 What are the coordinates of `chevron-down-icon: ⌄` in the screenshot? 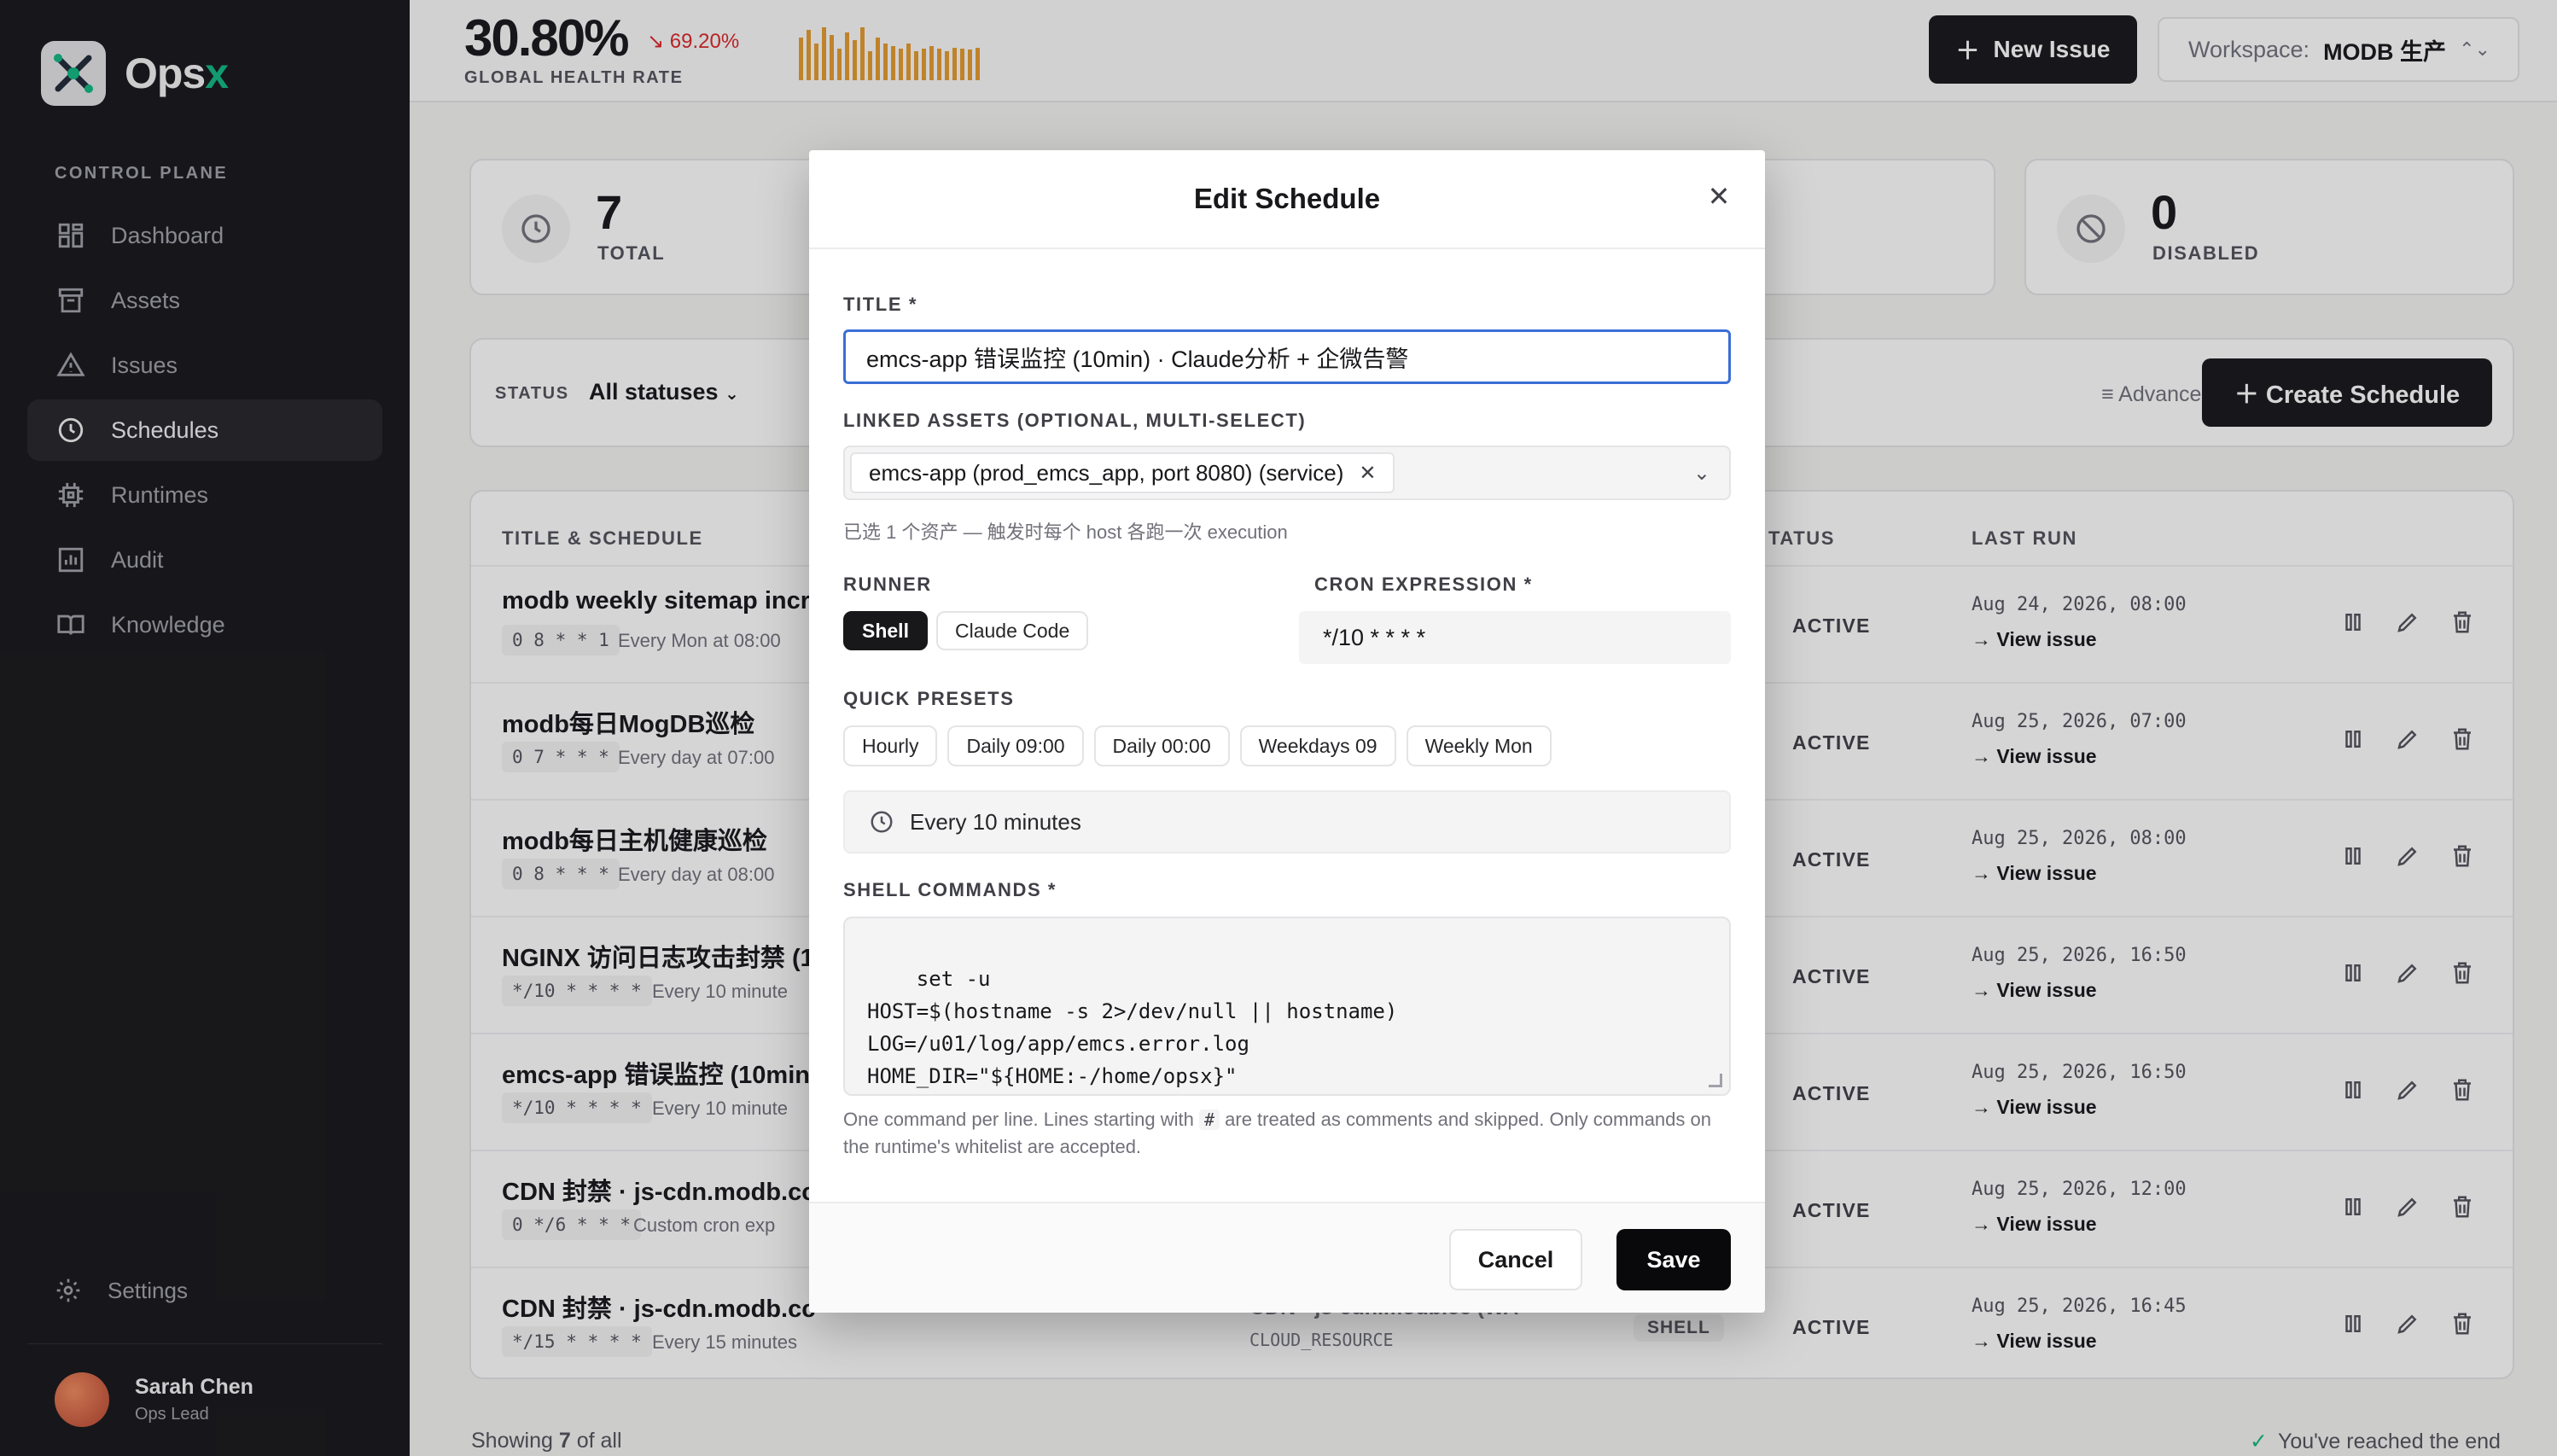 It's located at (1702, 474).